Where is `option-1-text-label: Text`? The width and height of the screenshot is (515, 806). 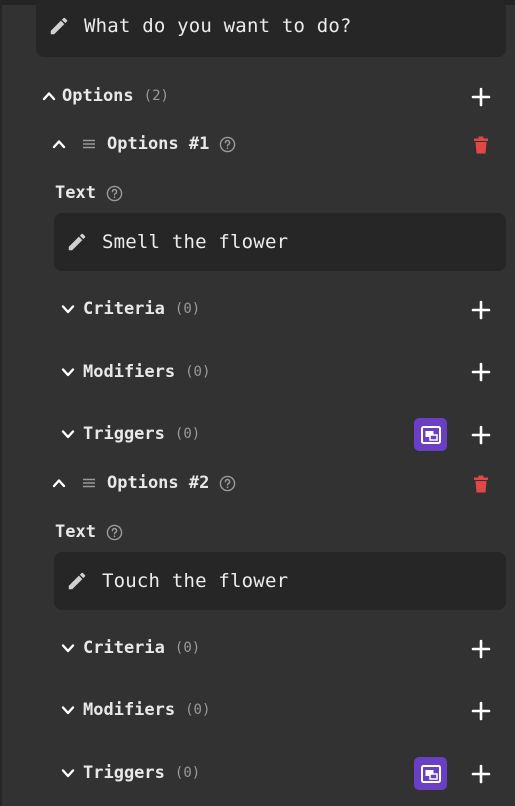
option-1-text-label: Text is located at coordinates (75, 193).